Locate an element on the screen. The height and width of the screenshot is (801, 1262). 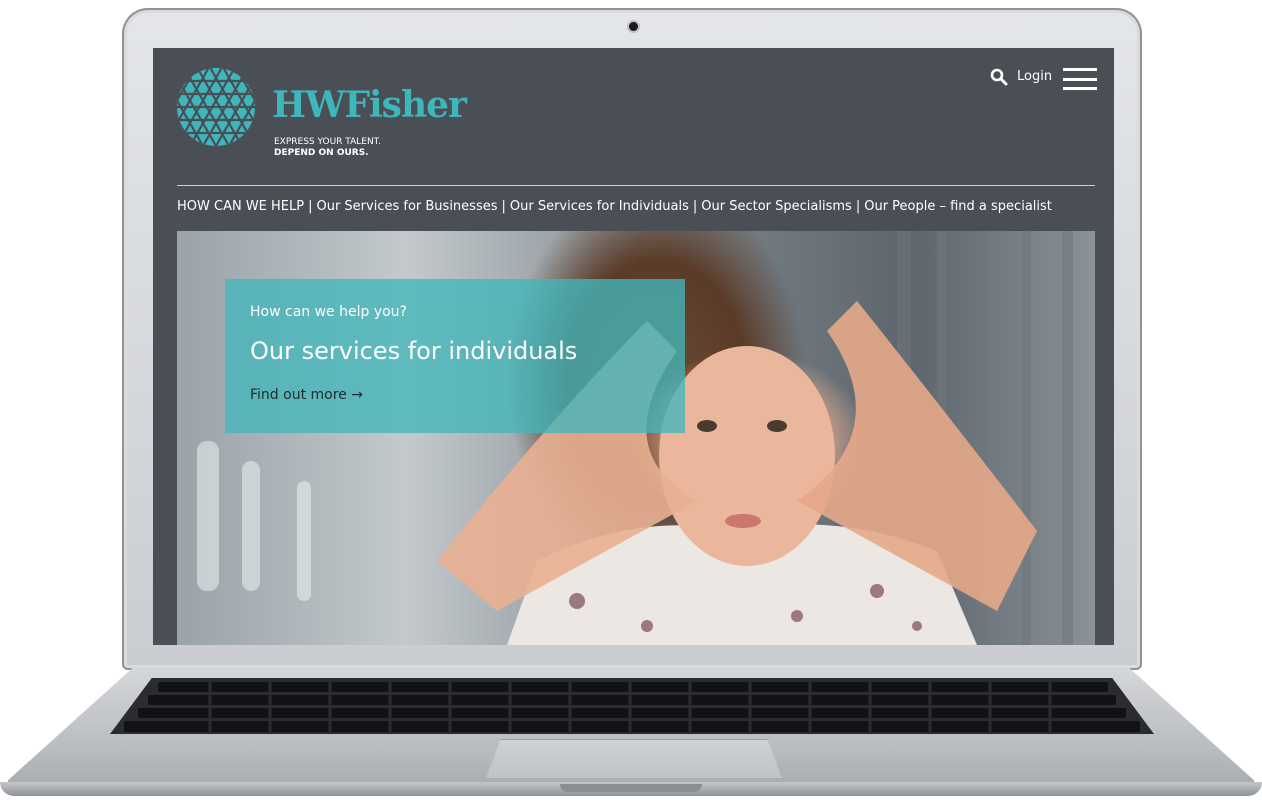
promo-kicker: How can we help you? is located at coordinates (328, 312).